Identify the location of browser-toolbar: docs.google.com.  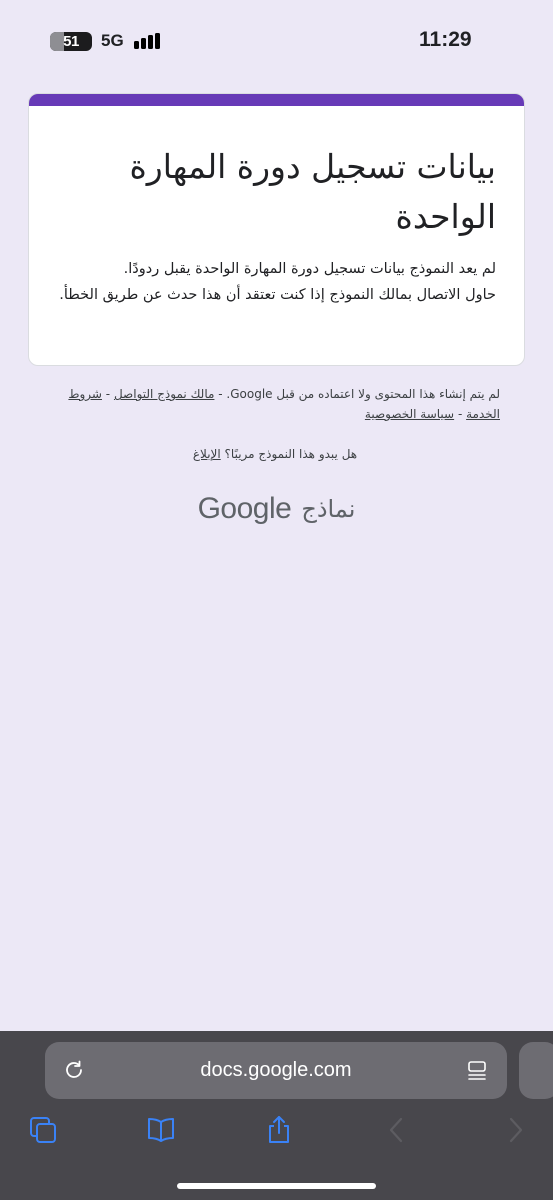
(276, 1115).